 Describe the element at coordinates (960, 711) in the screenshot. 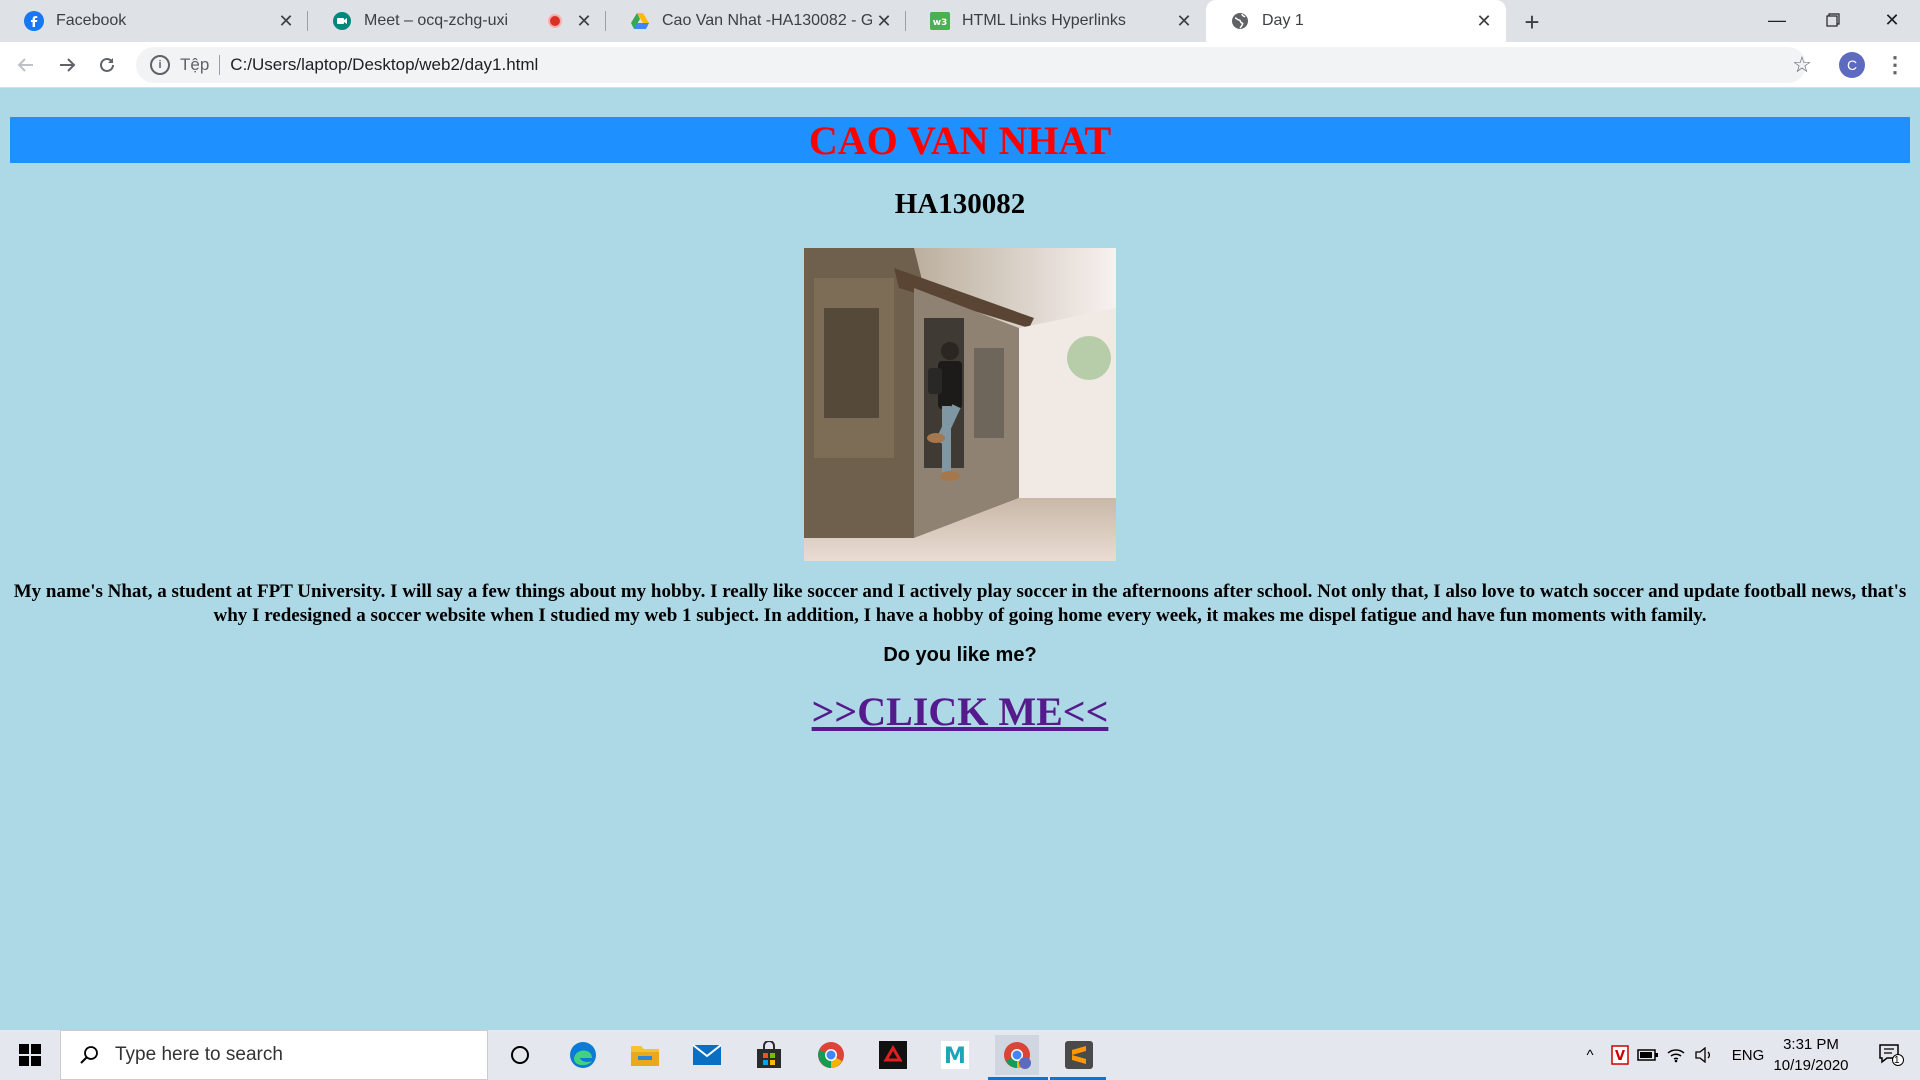

I see `click-me-link: >>CLICK ME<<` at that location.